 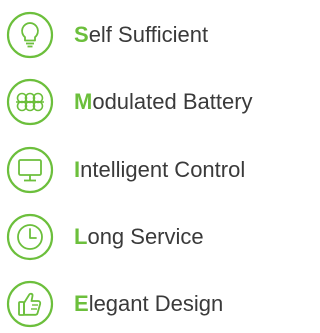 What do you see at coordinates (172, 101) in the screenshot?
I see `feature-label-rest: odulated Battery` at bounding box center [172, 101].